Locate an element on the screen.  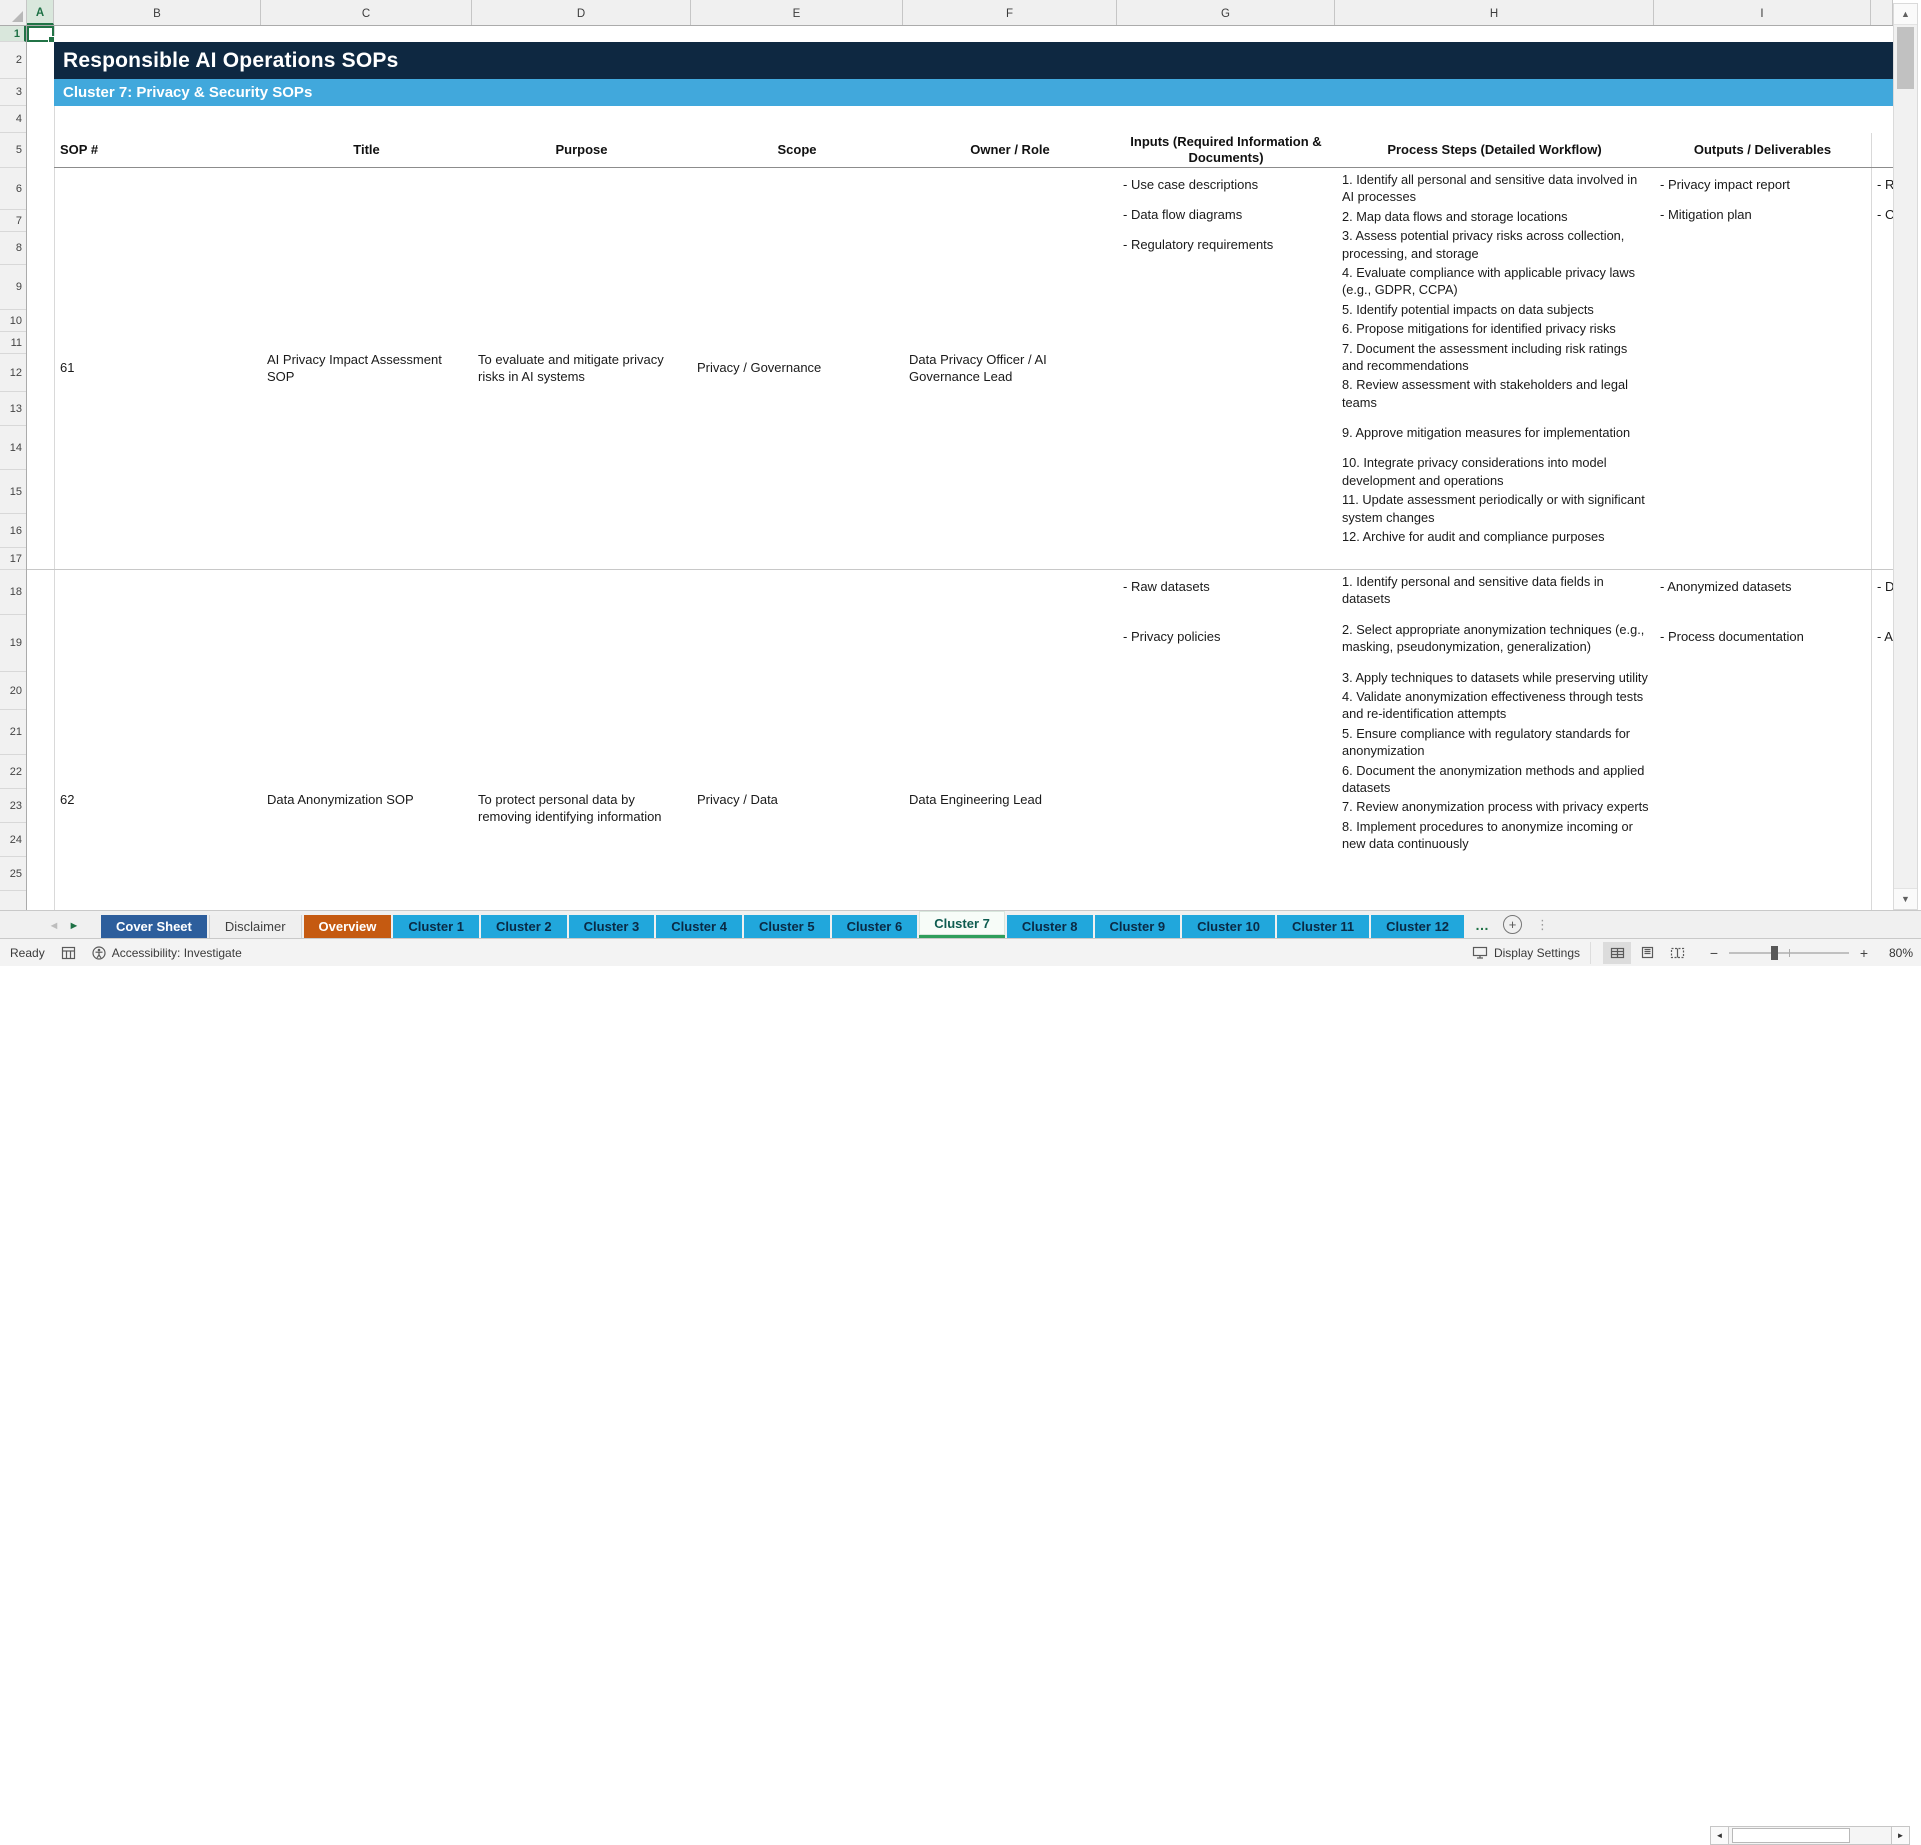
page-layout-view-button is located at coordinates (1647, 953).